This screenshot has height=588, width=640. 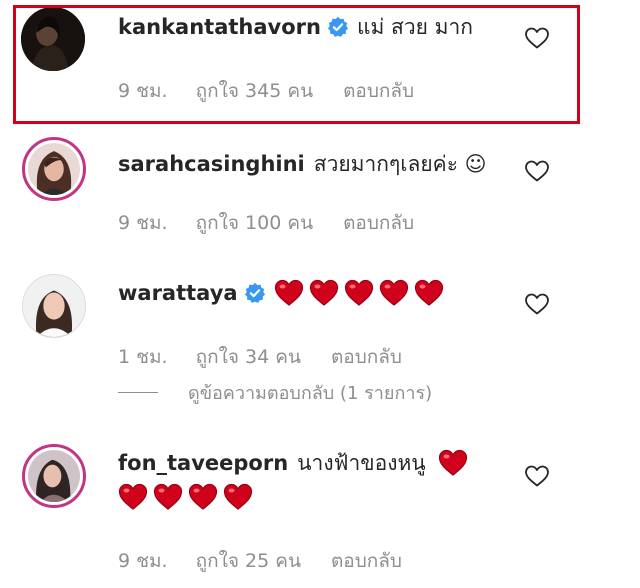 What do you see at coordinates (138, 392) in the screenshot?
I see `divider-line` at bounding box center [138, 392].